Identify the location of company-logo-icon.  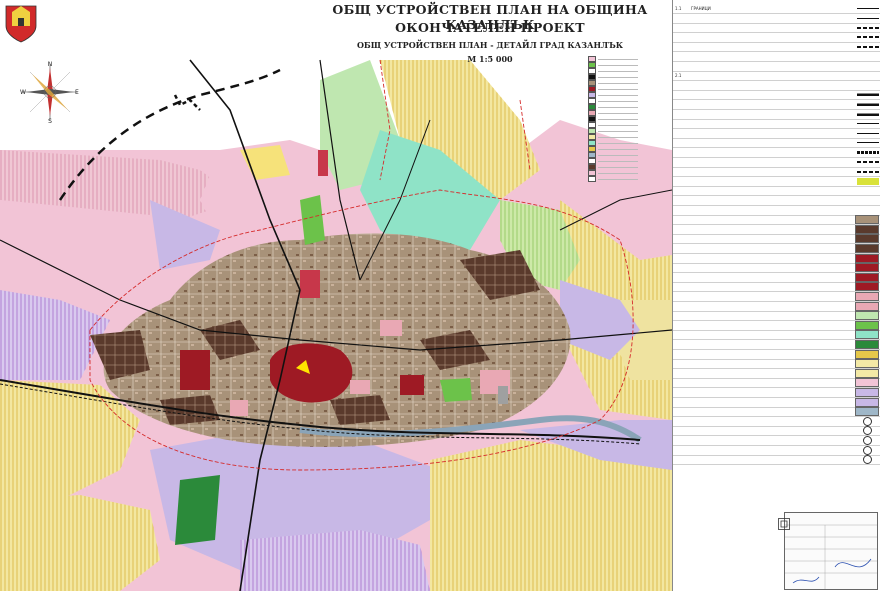
(784, 524).